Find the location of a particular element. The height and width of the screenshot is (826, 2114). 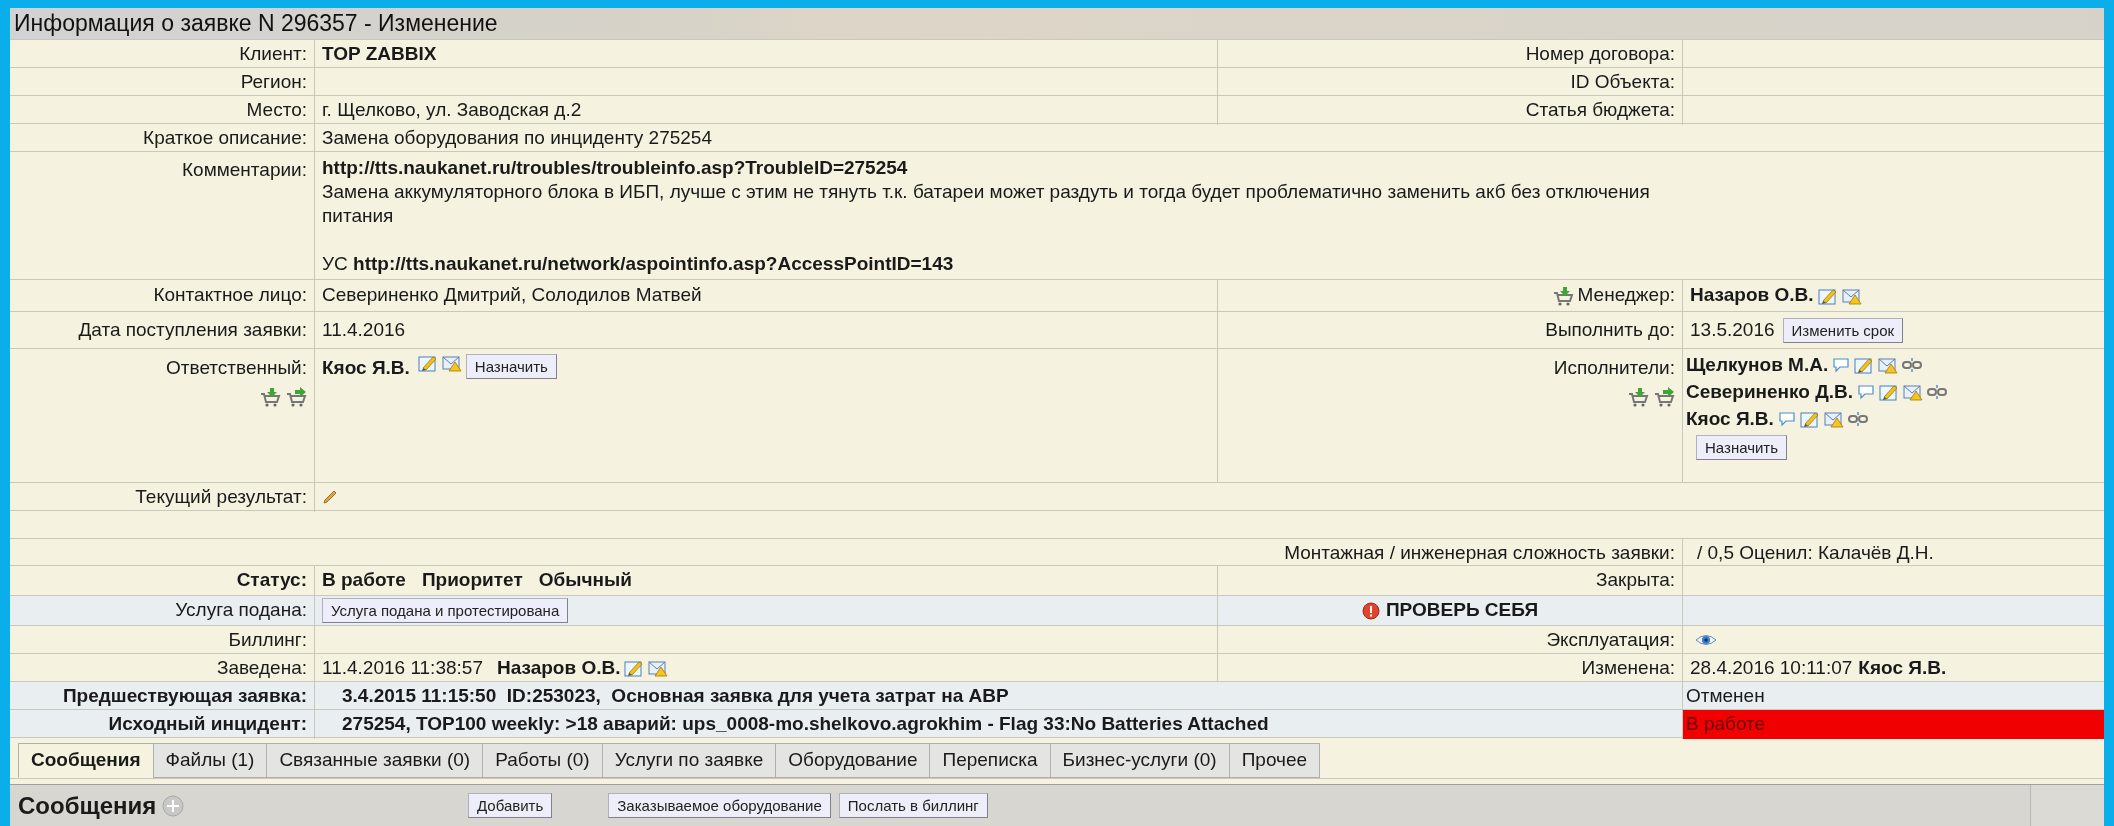

add-icon is located at coordinates (173, 805).